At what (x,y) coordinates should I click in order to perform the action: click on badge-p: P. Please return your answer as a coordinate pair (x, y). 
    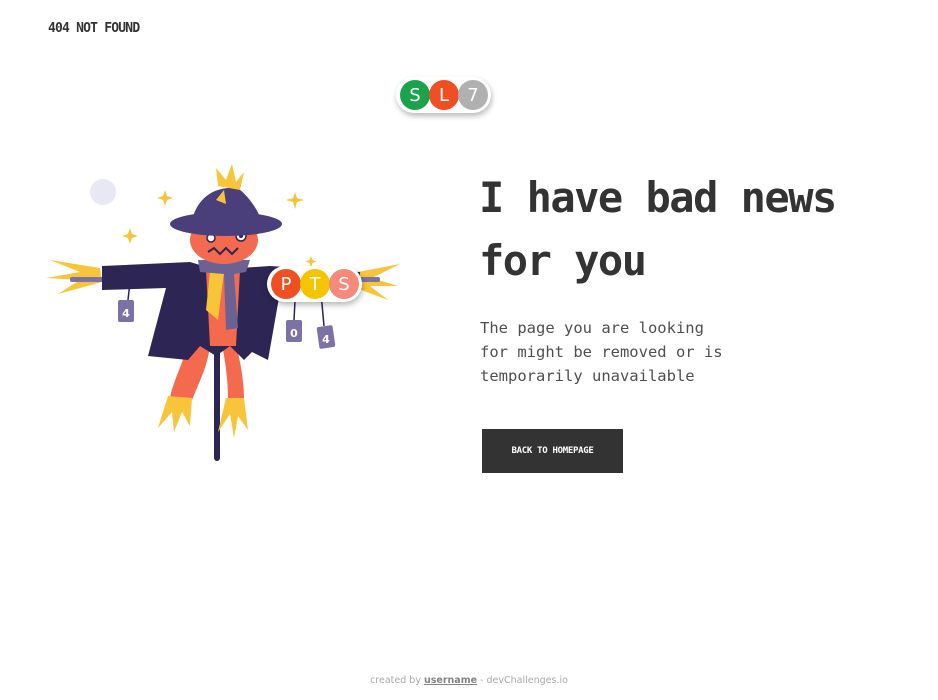
    Looking at the image, I should click on (286, 284).